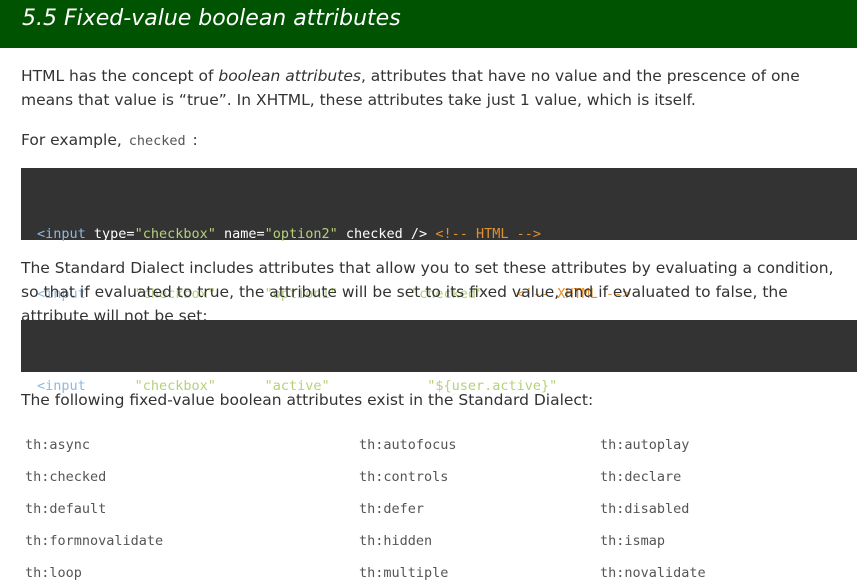 This screenshot has width=866, height=584. What do you see at coordinates (120, 76) in the screenshot?
I see `intro-text-1: HTML has the concept of` at bounding box center [120, 76].